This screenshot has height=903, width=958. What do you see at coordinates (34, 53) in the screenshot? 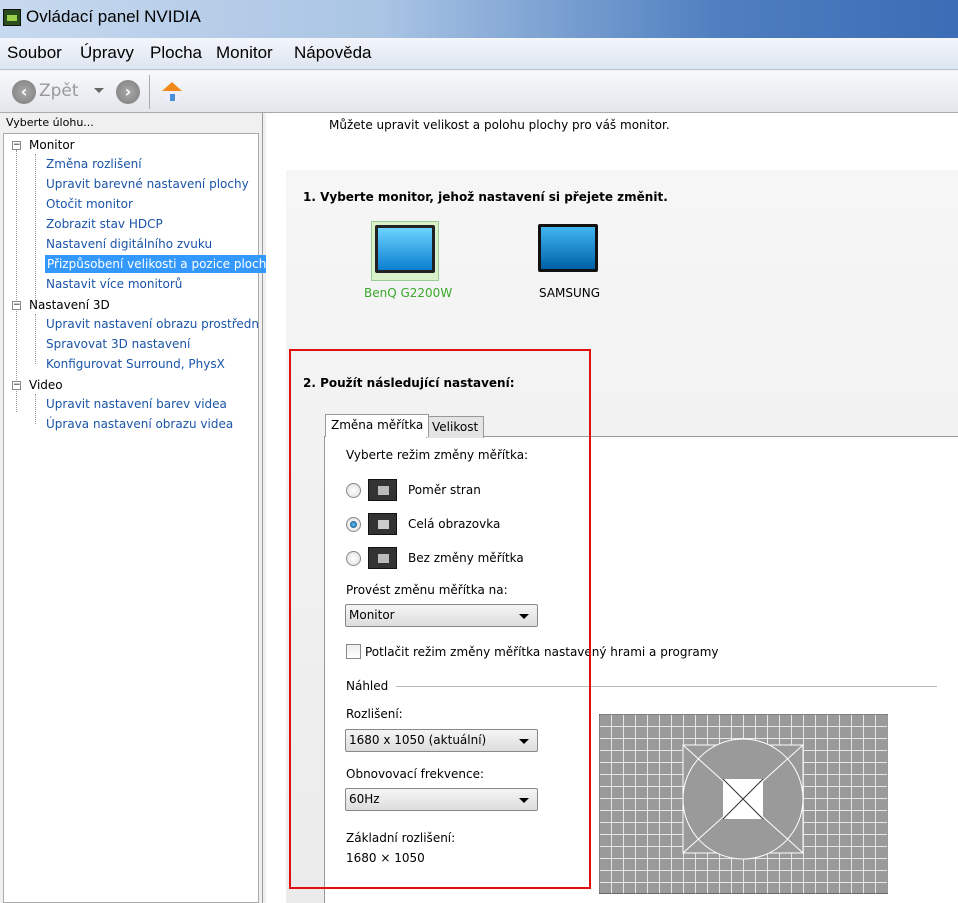
I see `menu-soubor: Soubor` at bounding box center [34, 53].